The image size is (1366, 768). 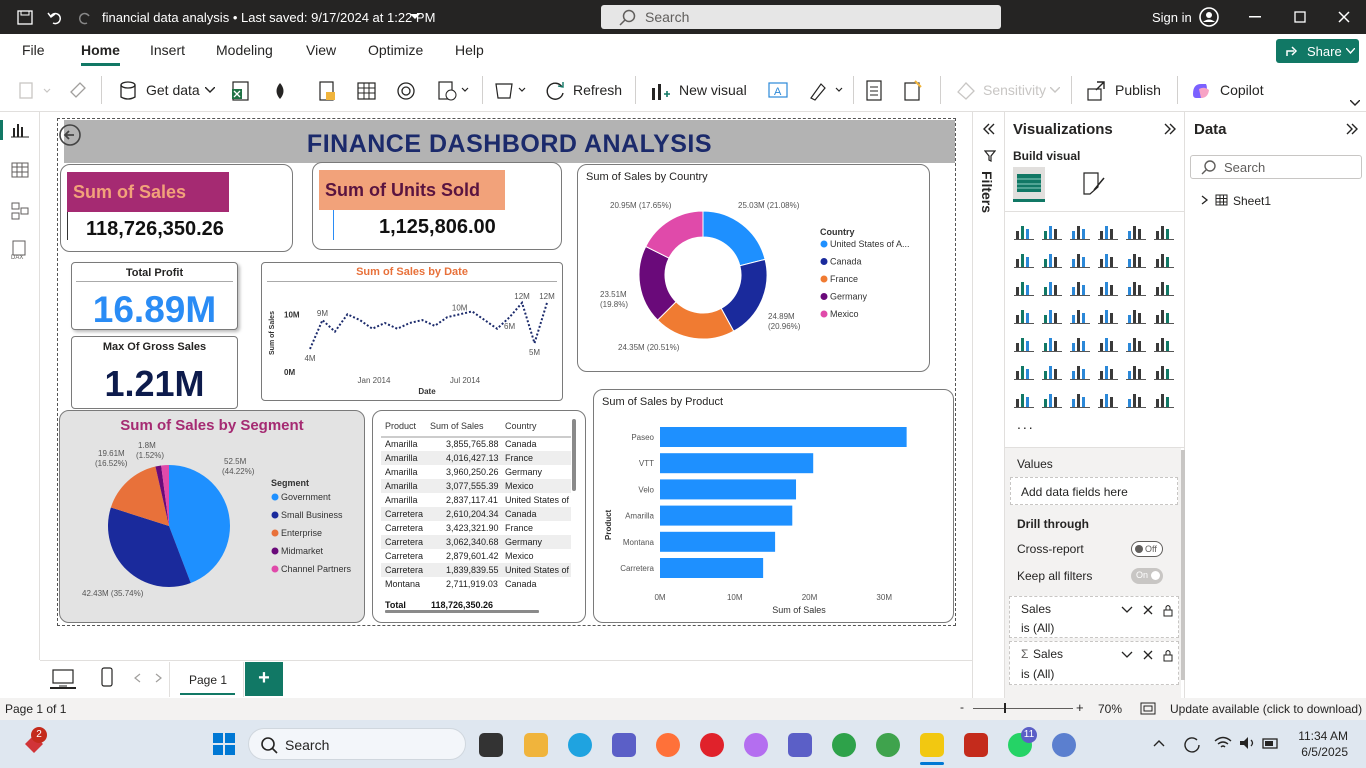 What do you see at coordinates (1005, 708) in the screenshot?
I see `zoom-thumb` at bounding box center [1005, 708].